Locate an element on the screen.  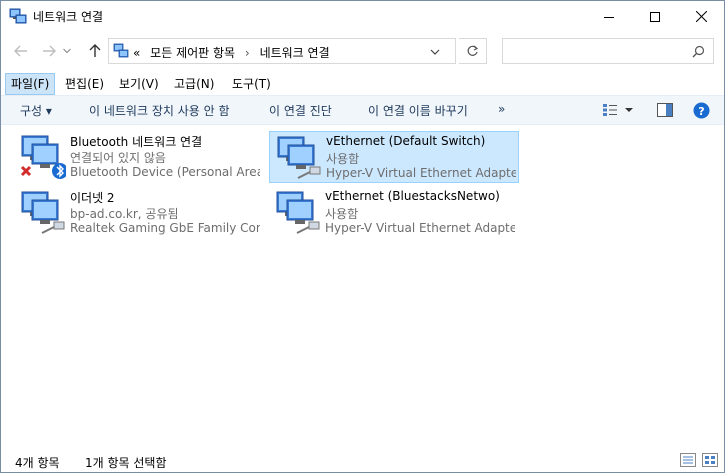
address-bar: « 모든 제어판 항목 › 네트워크 연결 is located at coordinates (282, 51).